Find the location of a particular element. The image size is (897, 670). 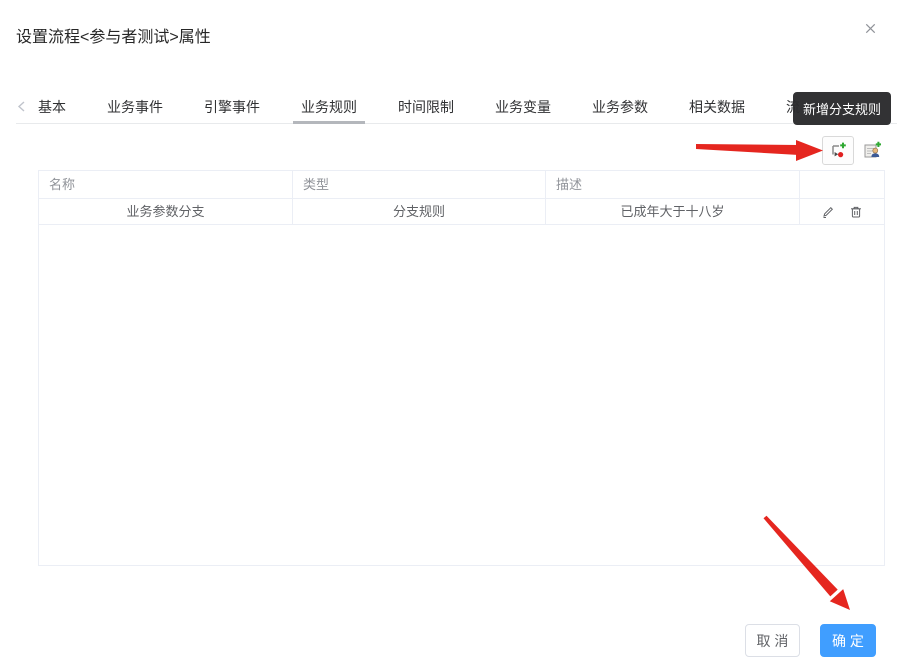

table-header-row: 名称 类型 描述 is located at coordinates (461, 185).